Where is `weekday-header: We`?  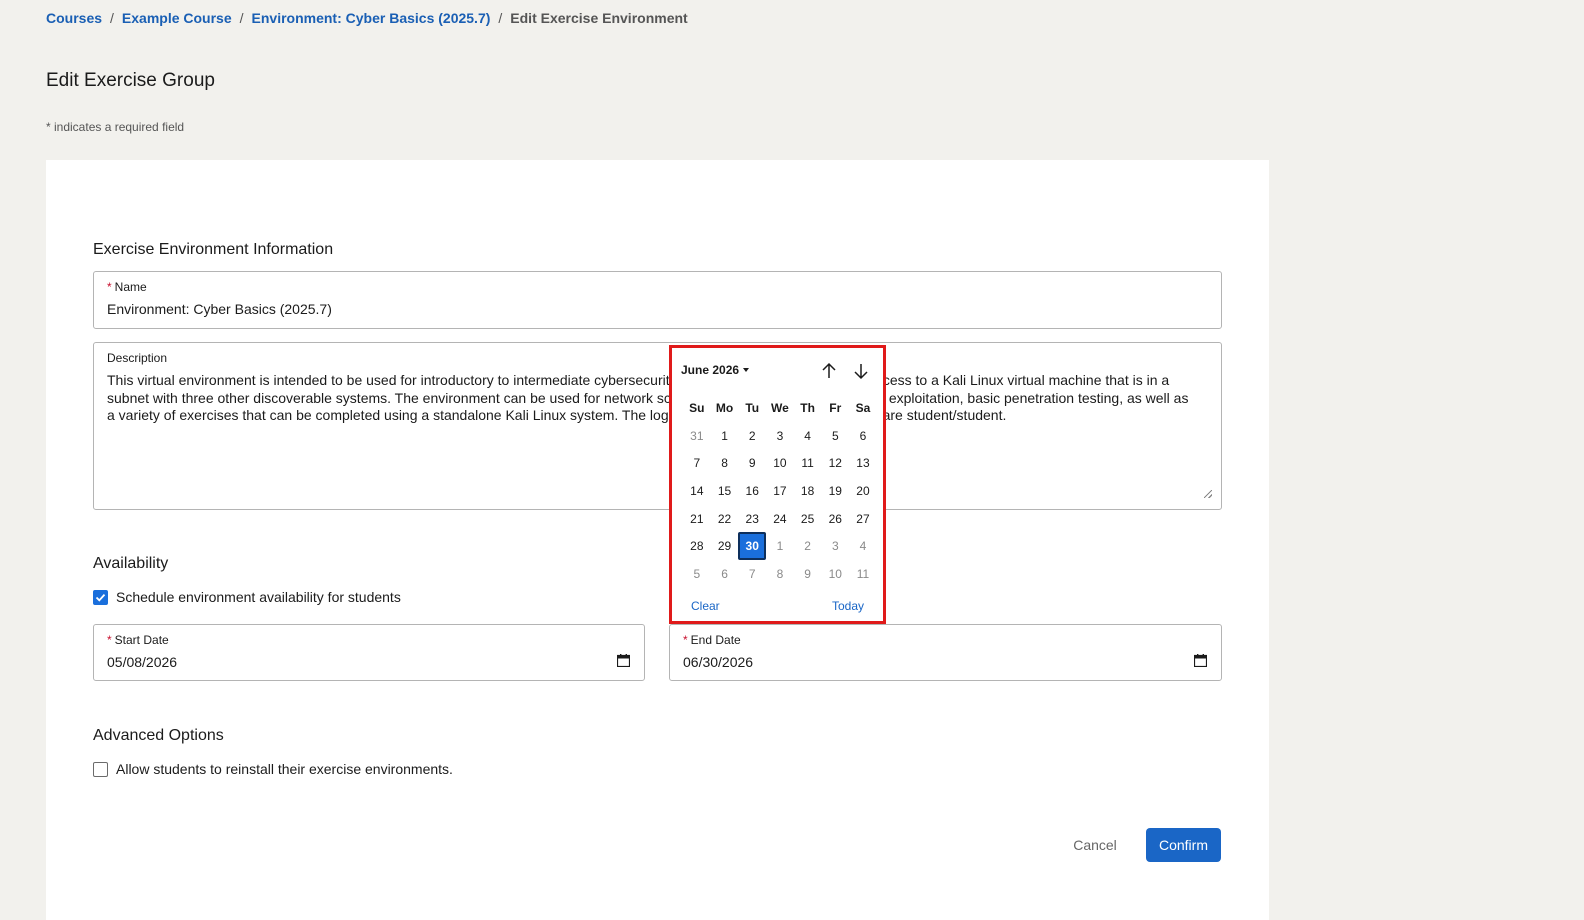 weekday-header: We is located at coordinates (780, 407).